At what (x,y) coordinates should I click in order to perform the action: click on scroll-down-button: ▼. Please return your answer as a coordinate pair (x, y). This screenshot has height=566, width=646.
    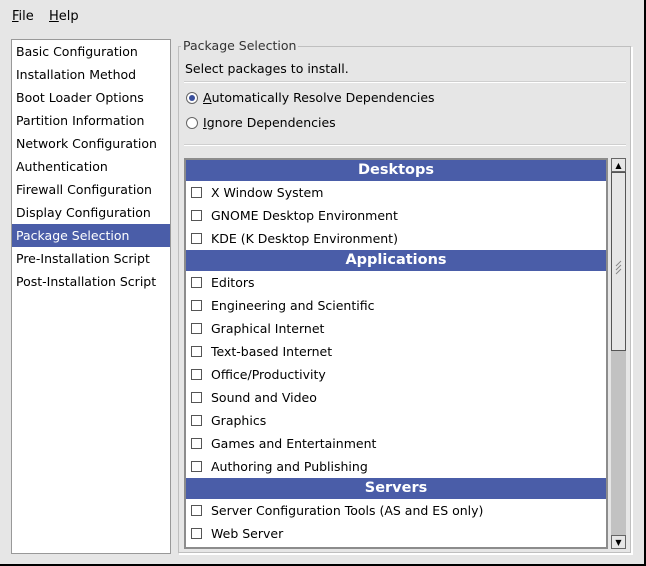
    Looking at the image, I should click on (618, 542).